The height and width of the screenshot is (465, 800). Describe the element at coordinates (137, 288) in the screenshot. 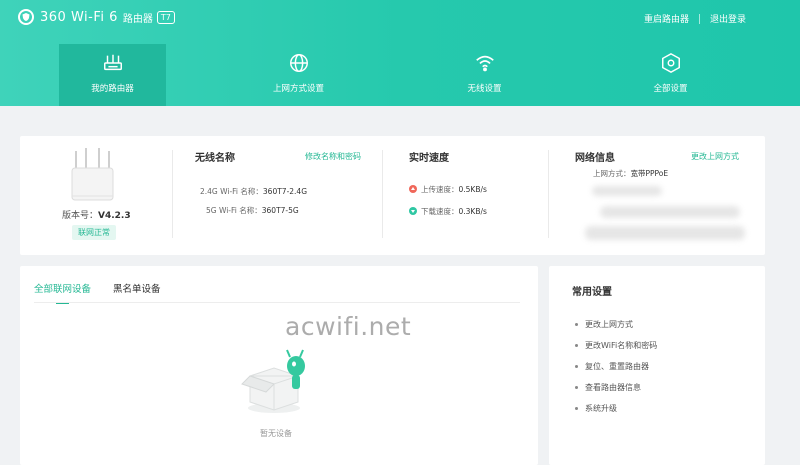

I see `tab-blacklist: 黑名单设备` at that location.